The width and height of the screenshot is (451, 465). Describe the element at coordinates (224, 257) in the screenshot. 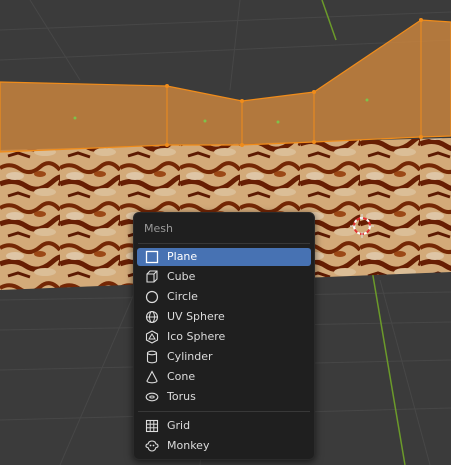

I see `menu-item-plane: Plane` at that location.